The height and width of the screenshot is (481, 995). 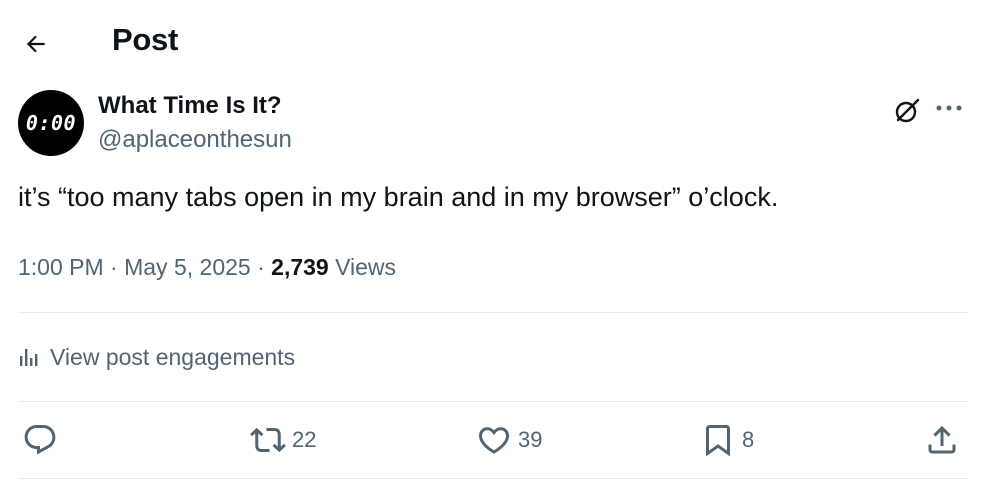 I want to click on grok-icon, so click(x=907, y=111).